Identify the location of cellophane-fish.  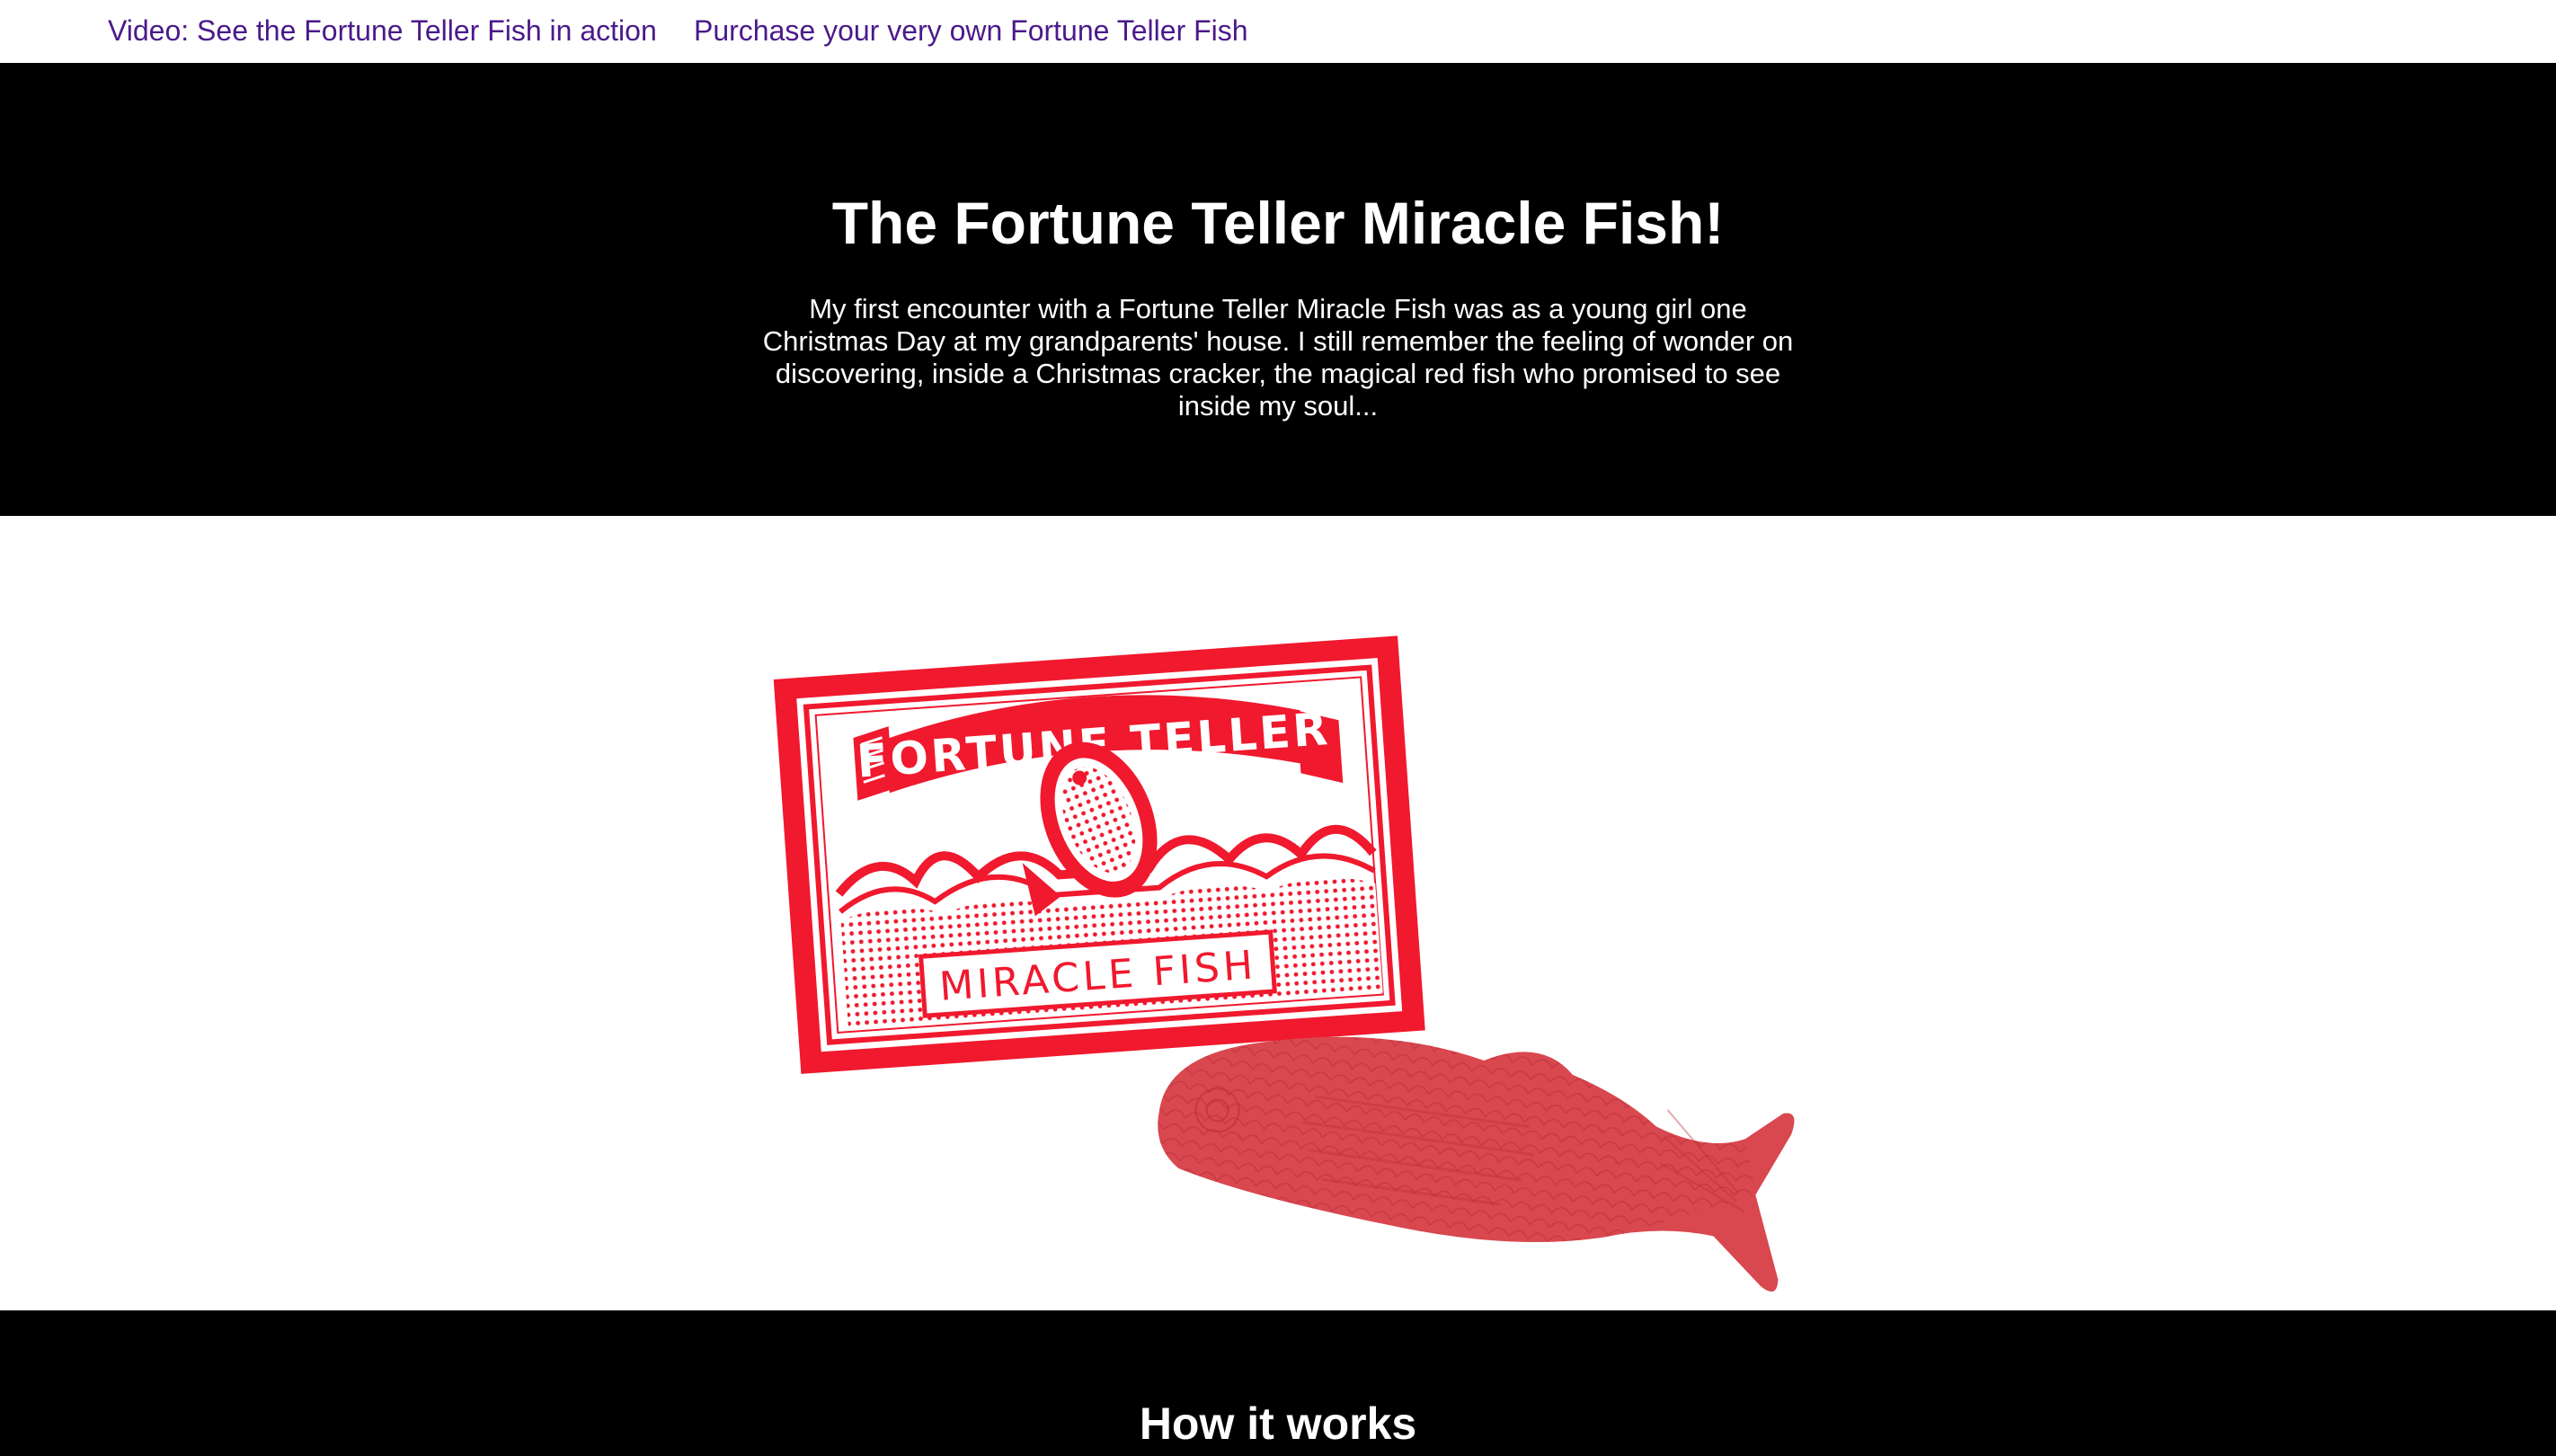
(1476, 1164).